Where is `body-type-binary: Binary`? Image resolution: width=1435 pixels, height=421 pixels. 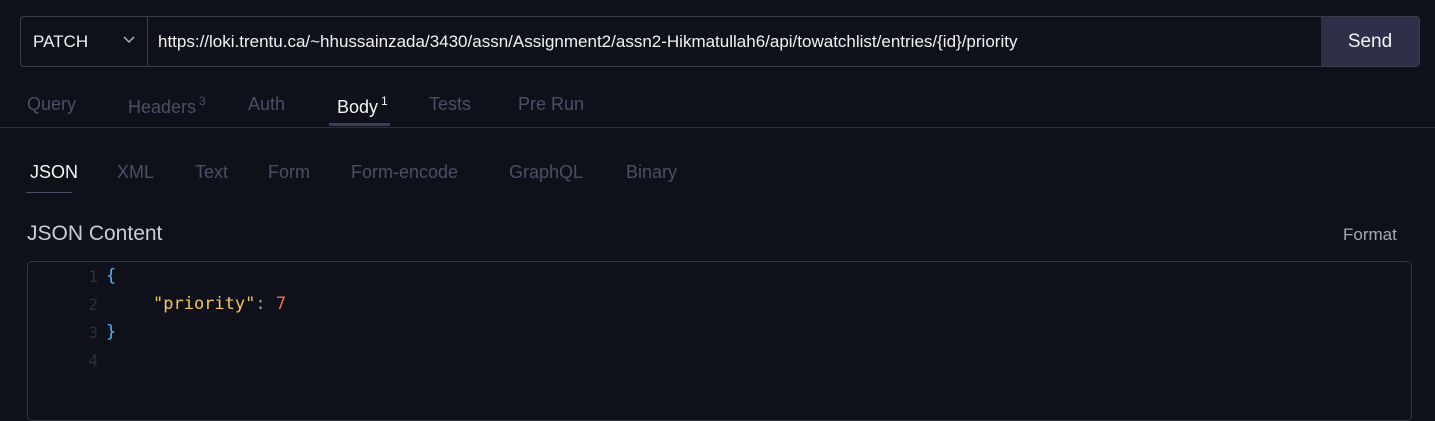 body-type-binary: Binary is located at coordinates (651, 172).